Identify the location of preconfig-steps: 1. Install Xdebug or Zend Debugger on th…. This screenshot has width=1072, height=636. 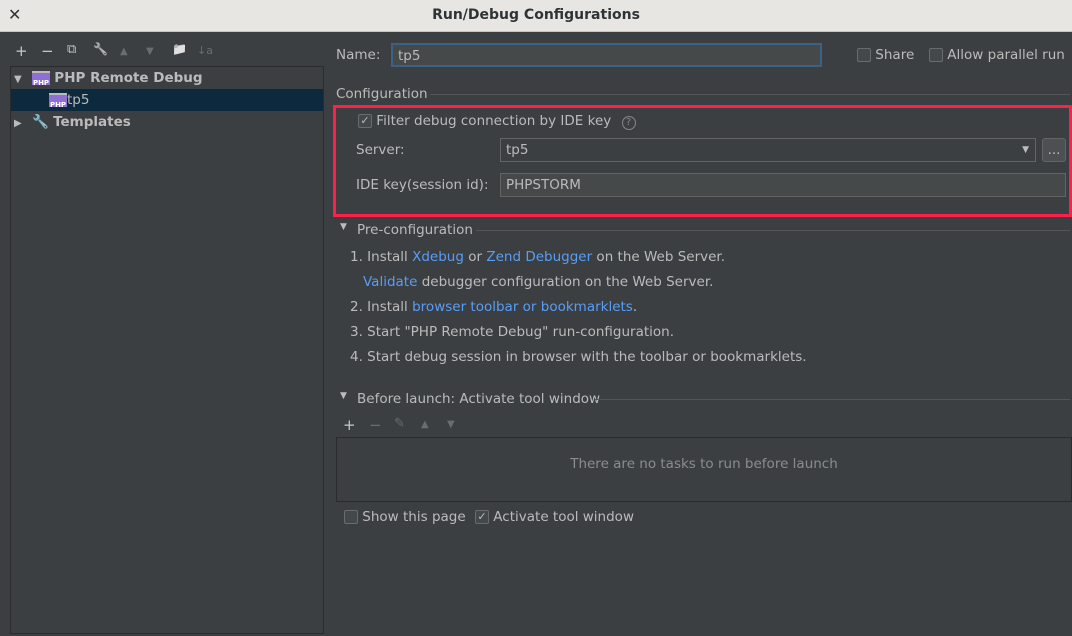
(578, 307).